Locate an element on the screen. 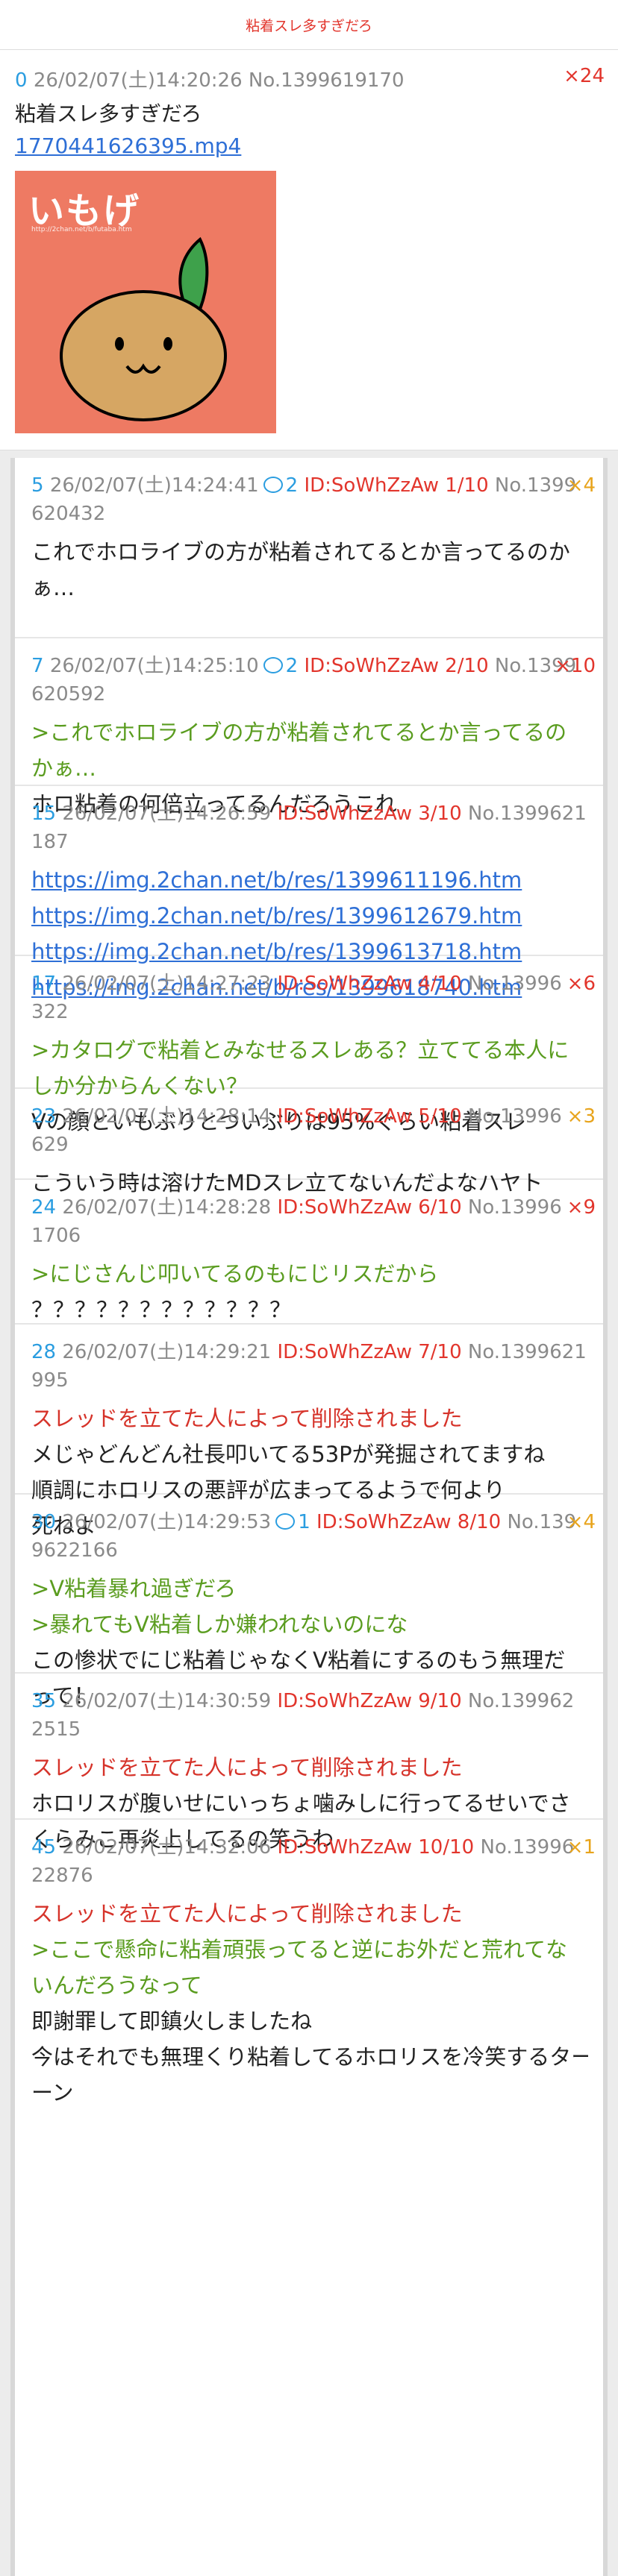 This screenshot has width=618, height=2576. reply-datetime: 26/02/07(土)14:29:21 is located at coordinates (167, 1352).